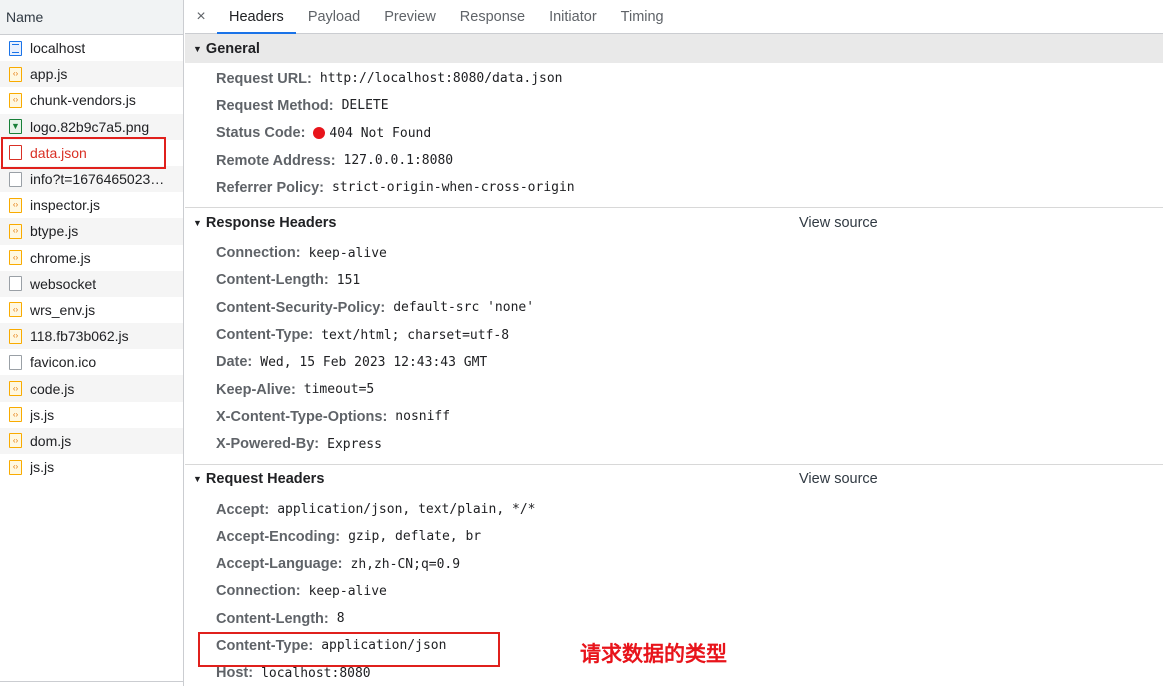  Describe the element at coordinates (278, 536) in the screenshot. I see `header-key: Accept-Encoding:` at that location.